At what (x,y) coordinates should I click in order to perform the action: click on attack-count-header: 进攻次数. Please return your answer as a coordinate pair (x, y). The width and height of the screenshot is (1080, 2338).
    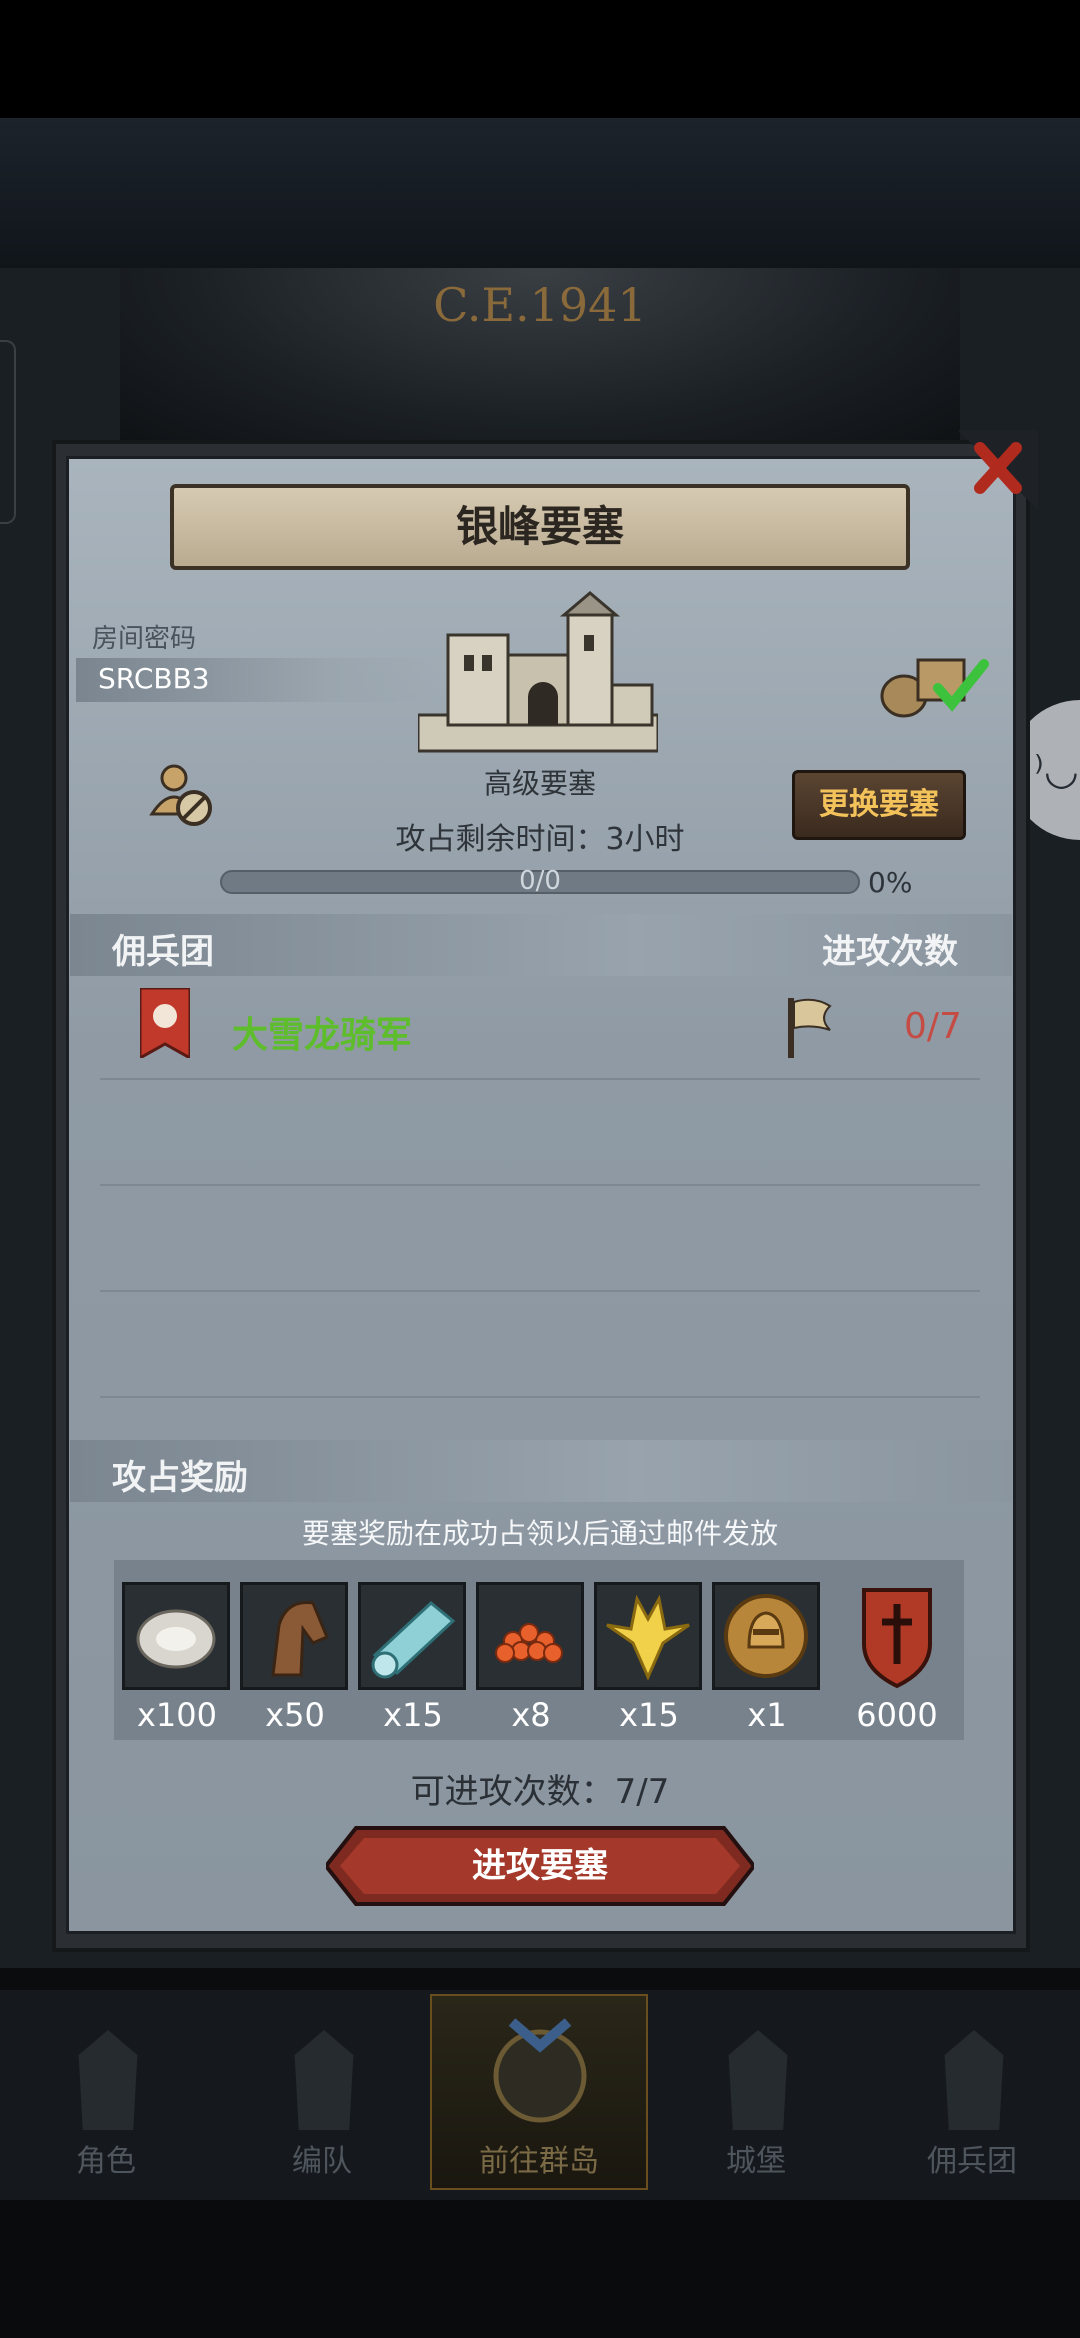
    Looking at the image, I should click on (890, 952).